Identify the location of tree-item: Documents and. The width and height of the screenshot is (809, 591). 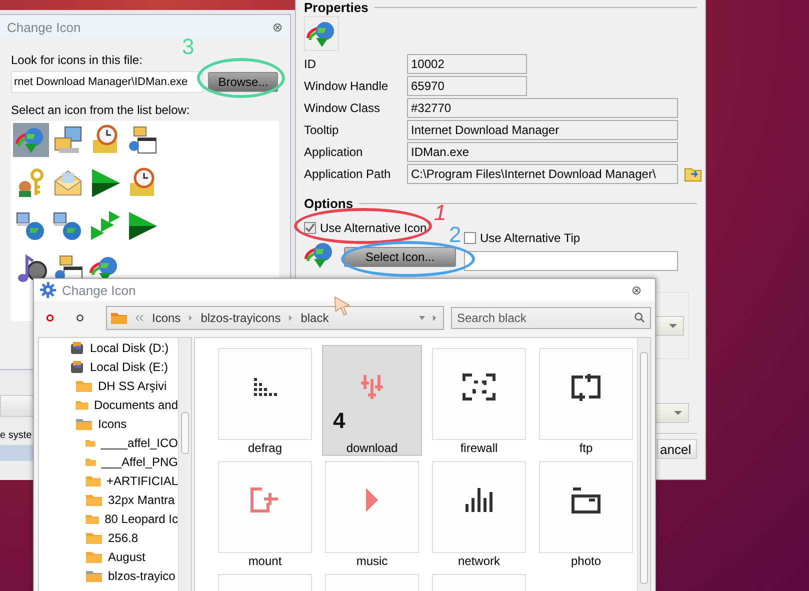
(126, 404).